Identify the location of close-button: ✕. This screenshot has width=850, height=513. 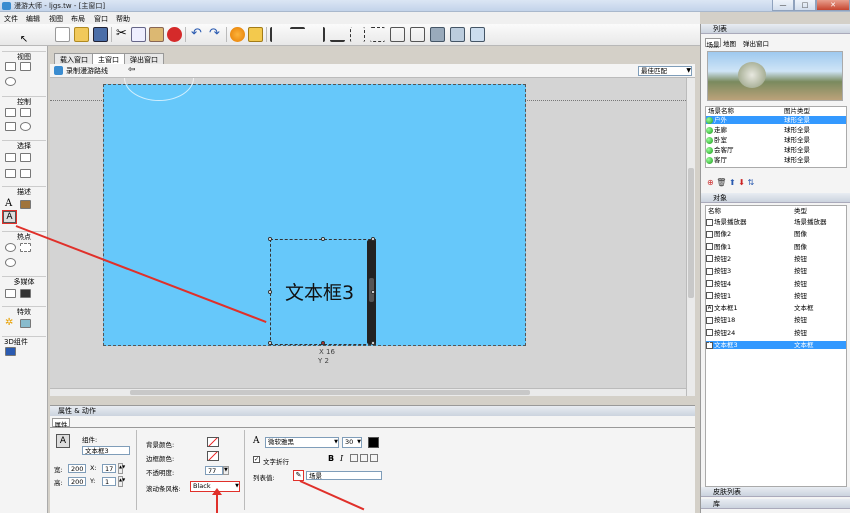
(833, 5).